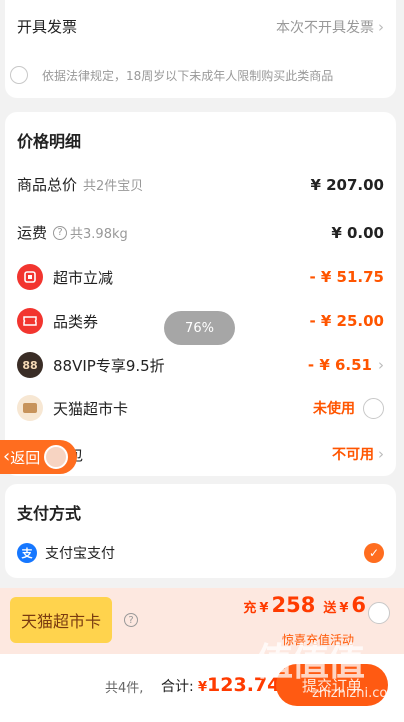  I want to click on supermarket-discount-label: 超市立减, so click(83, 277).